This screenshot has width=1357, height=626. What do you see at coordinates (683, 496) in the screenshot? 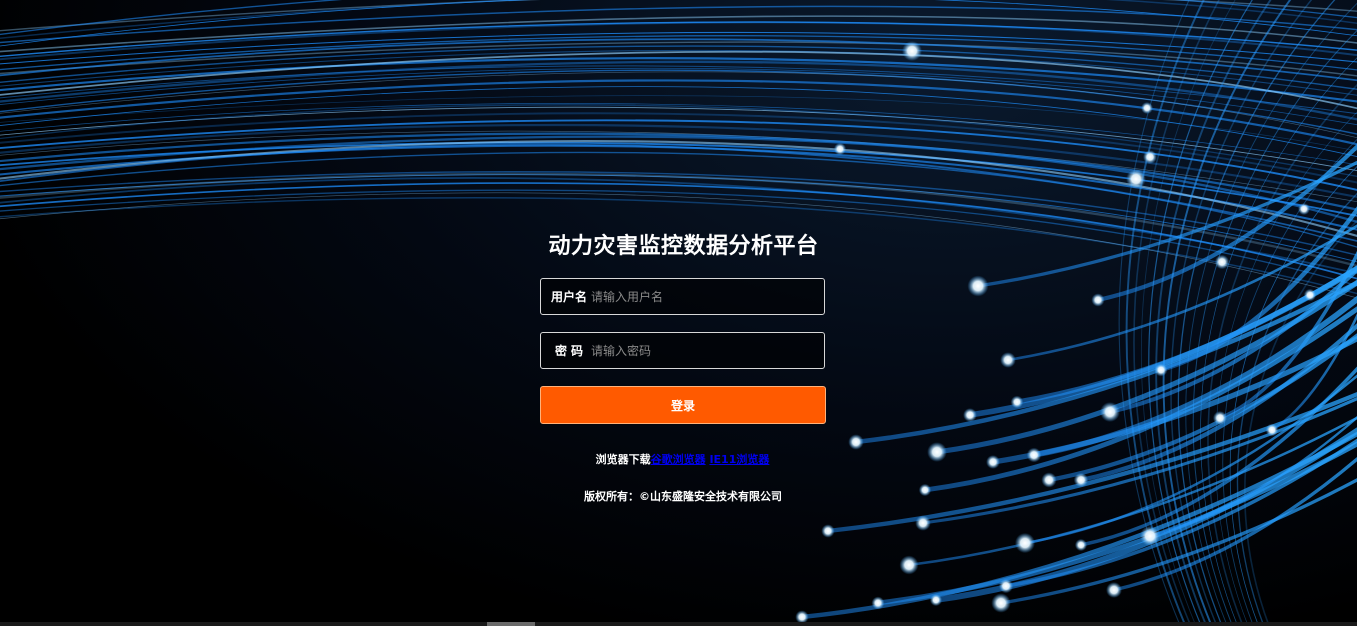
I see `copyright-text: 版权所有：©山东盛隆安全技术有限公司` at bounding box center [683, 496].